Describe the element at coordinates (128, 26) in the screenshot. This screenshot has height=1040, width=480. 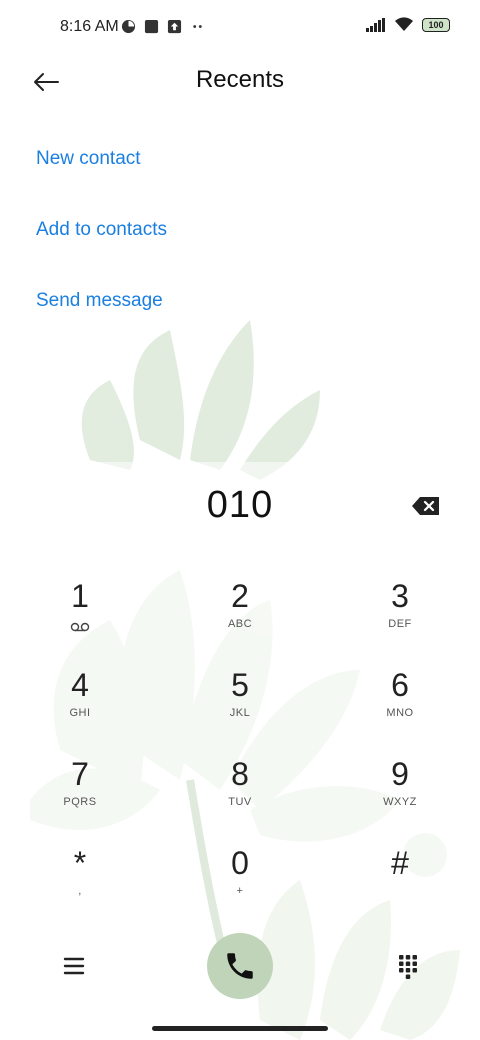
I see `data-saver-icon` at that location.